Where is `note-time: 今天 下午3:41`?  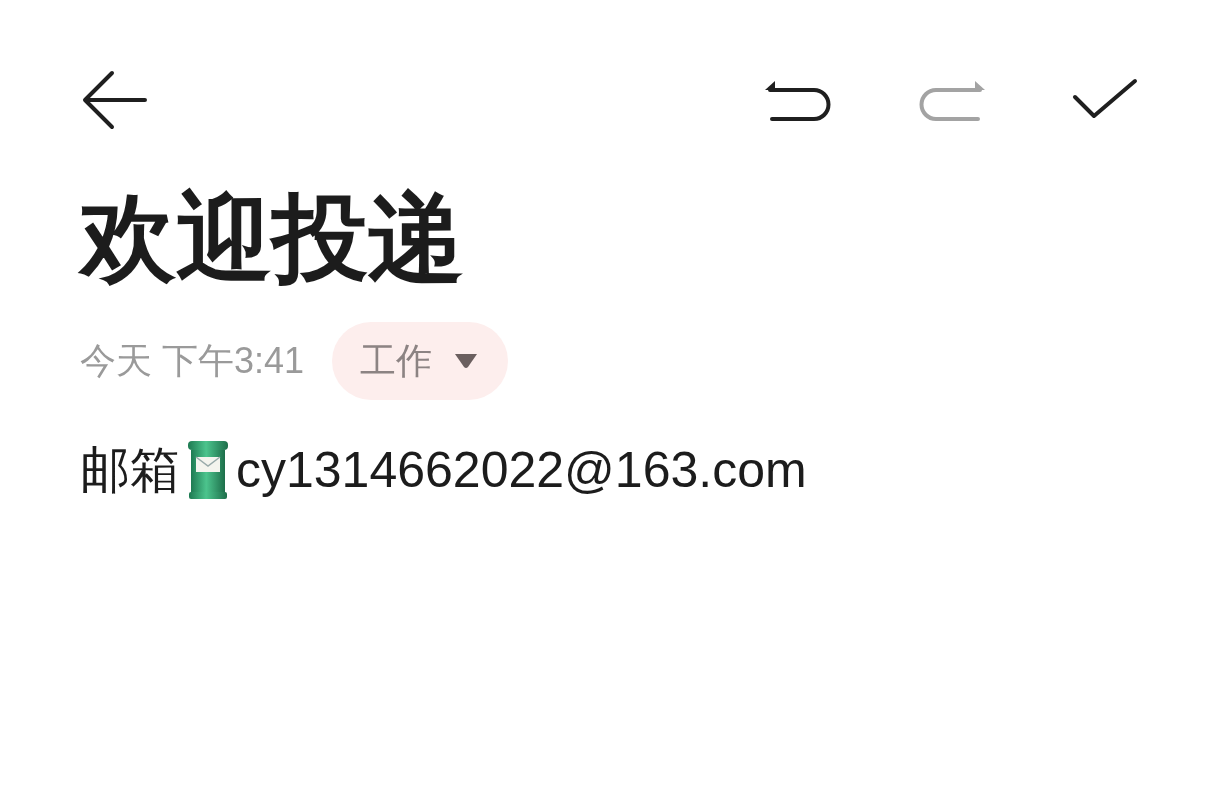 note-time: 今天 下午3:41 is located at coordinates (192, 361).